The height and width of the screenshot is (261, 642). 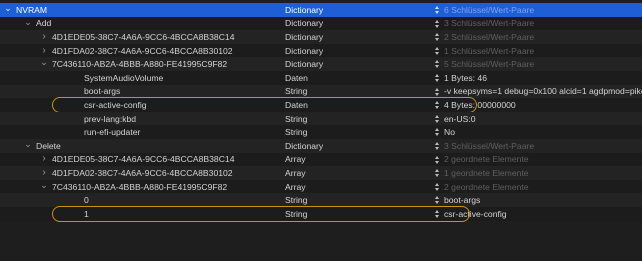 What do you see at coordinates (110, 119) in the screenshot?
I see `row-key: prev-lang:kbd` at bounding box center [110, 119].